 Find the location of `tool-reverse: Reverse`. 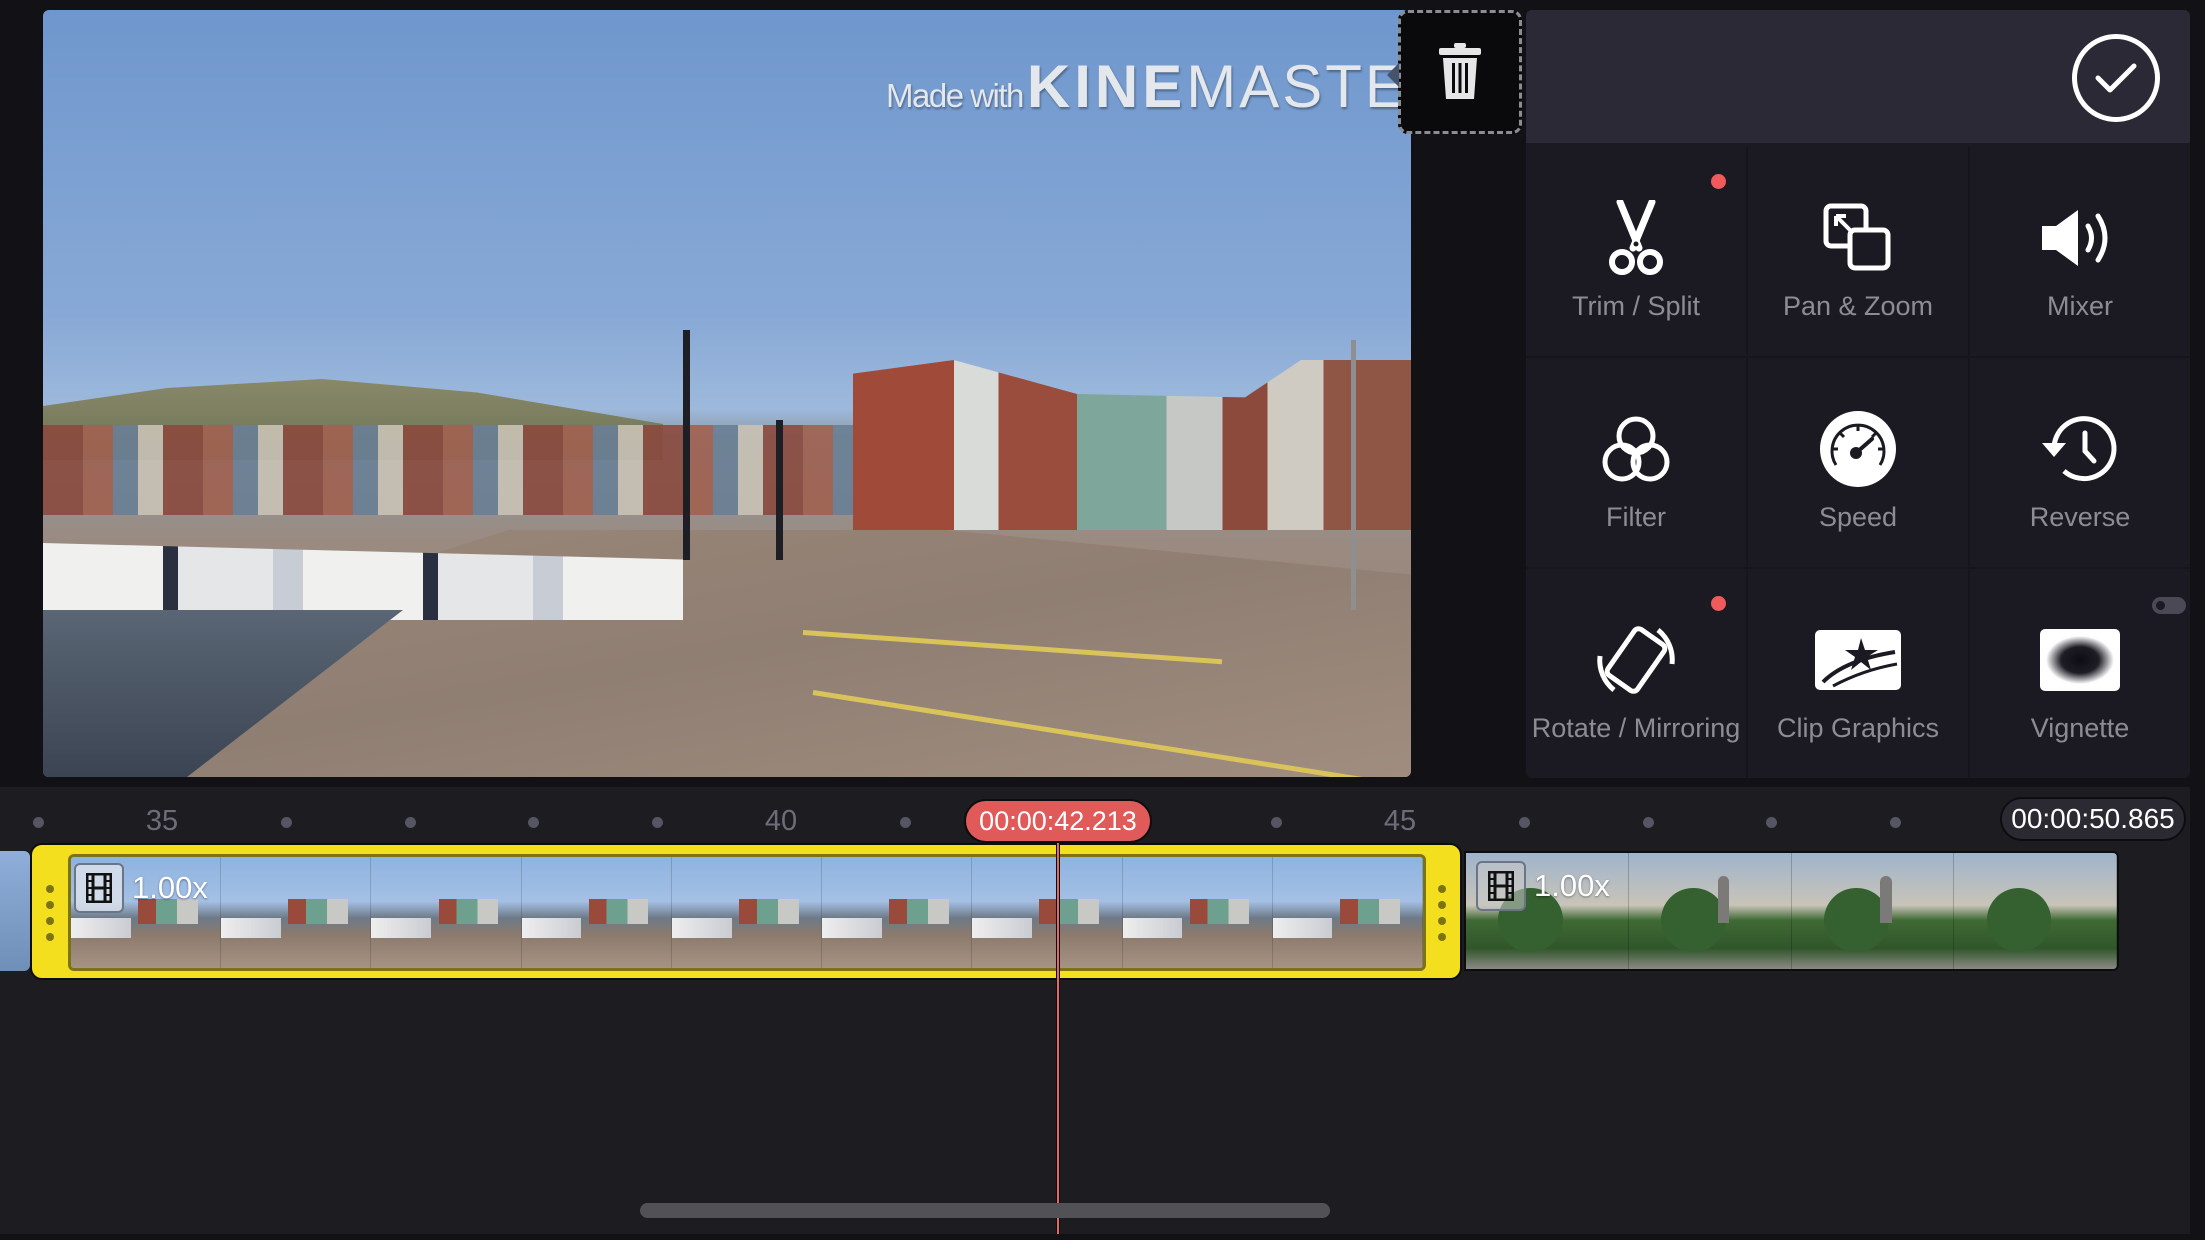

tool-reverse: Reverse is located at coordinates (2080, 462).